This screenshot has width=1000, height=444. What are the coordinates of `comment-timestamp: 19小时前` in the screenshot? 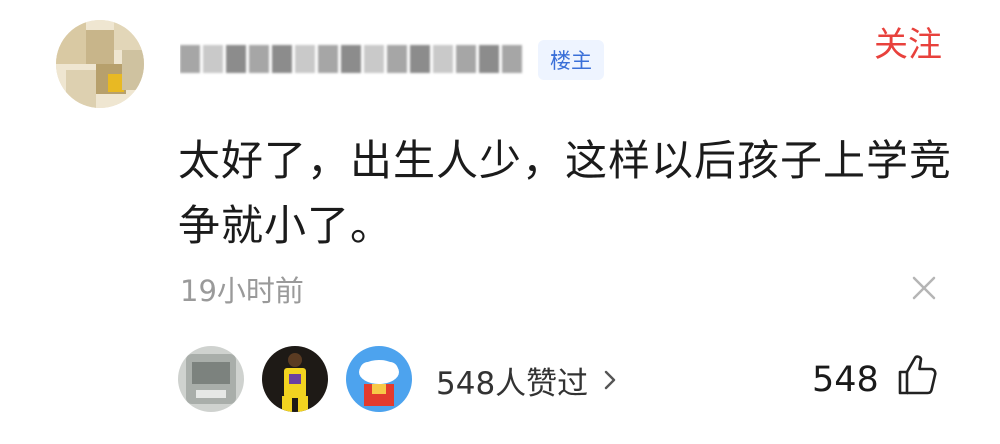 It's located at (242, 291).